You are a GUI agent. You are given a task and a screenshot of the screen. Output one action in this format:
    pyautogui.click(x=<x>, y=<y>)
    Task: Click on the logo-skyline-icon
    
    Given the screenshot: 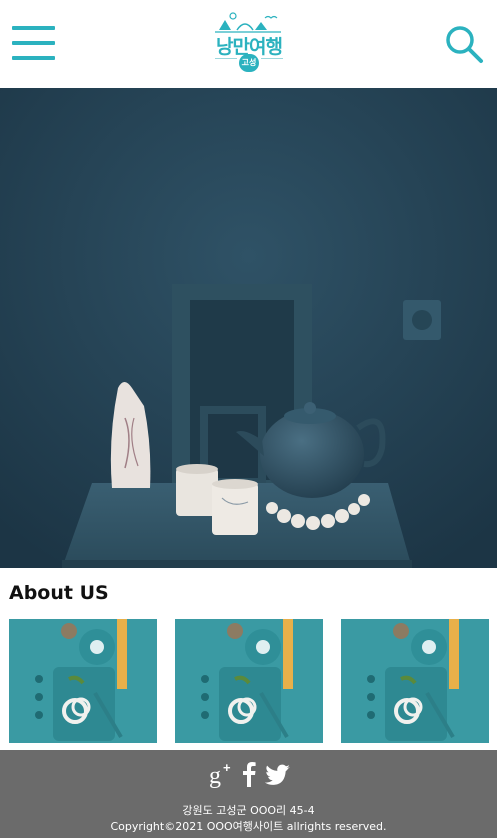 What is the action you would take?
    pyautogui.click(x=248, y=22)
    